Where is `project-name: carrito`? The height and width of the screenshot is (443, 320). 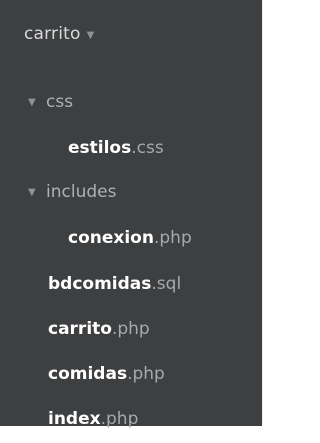 project-name: carrito is located at coordinates (52, 34).